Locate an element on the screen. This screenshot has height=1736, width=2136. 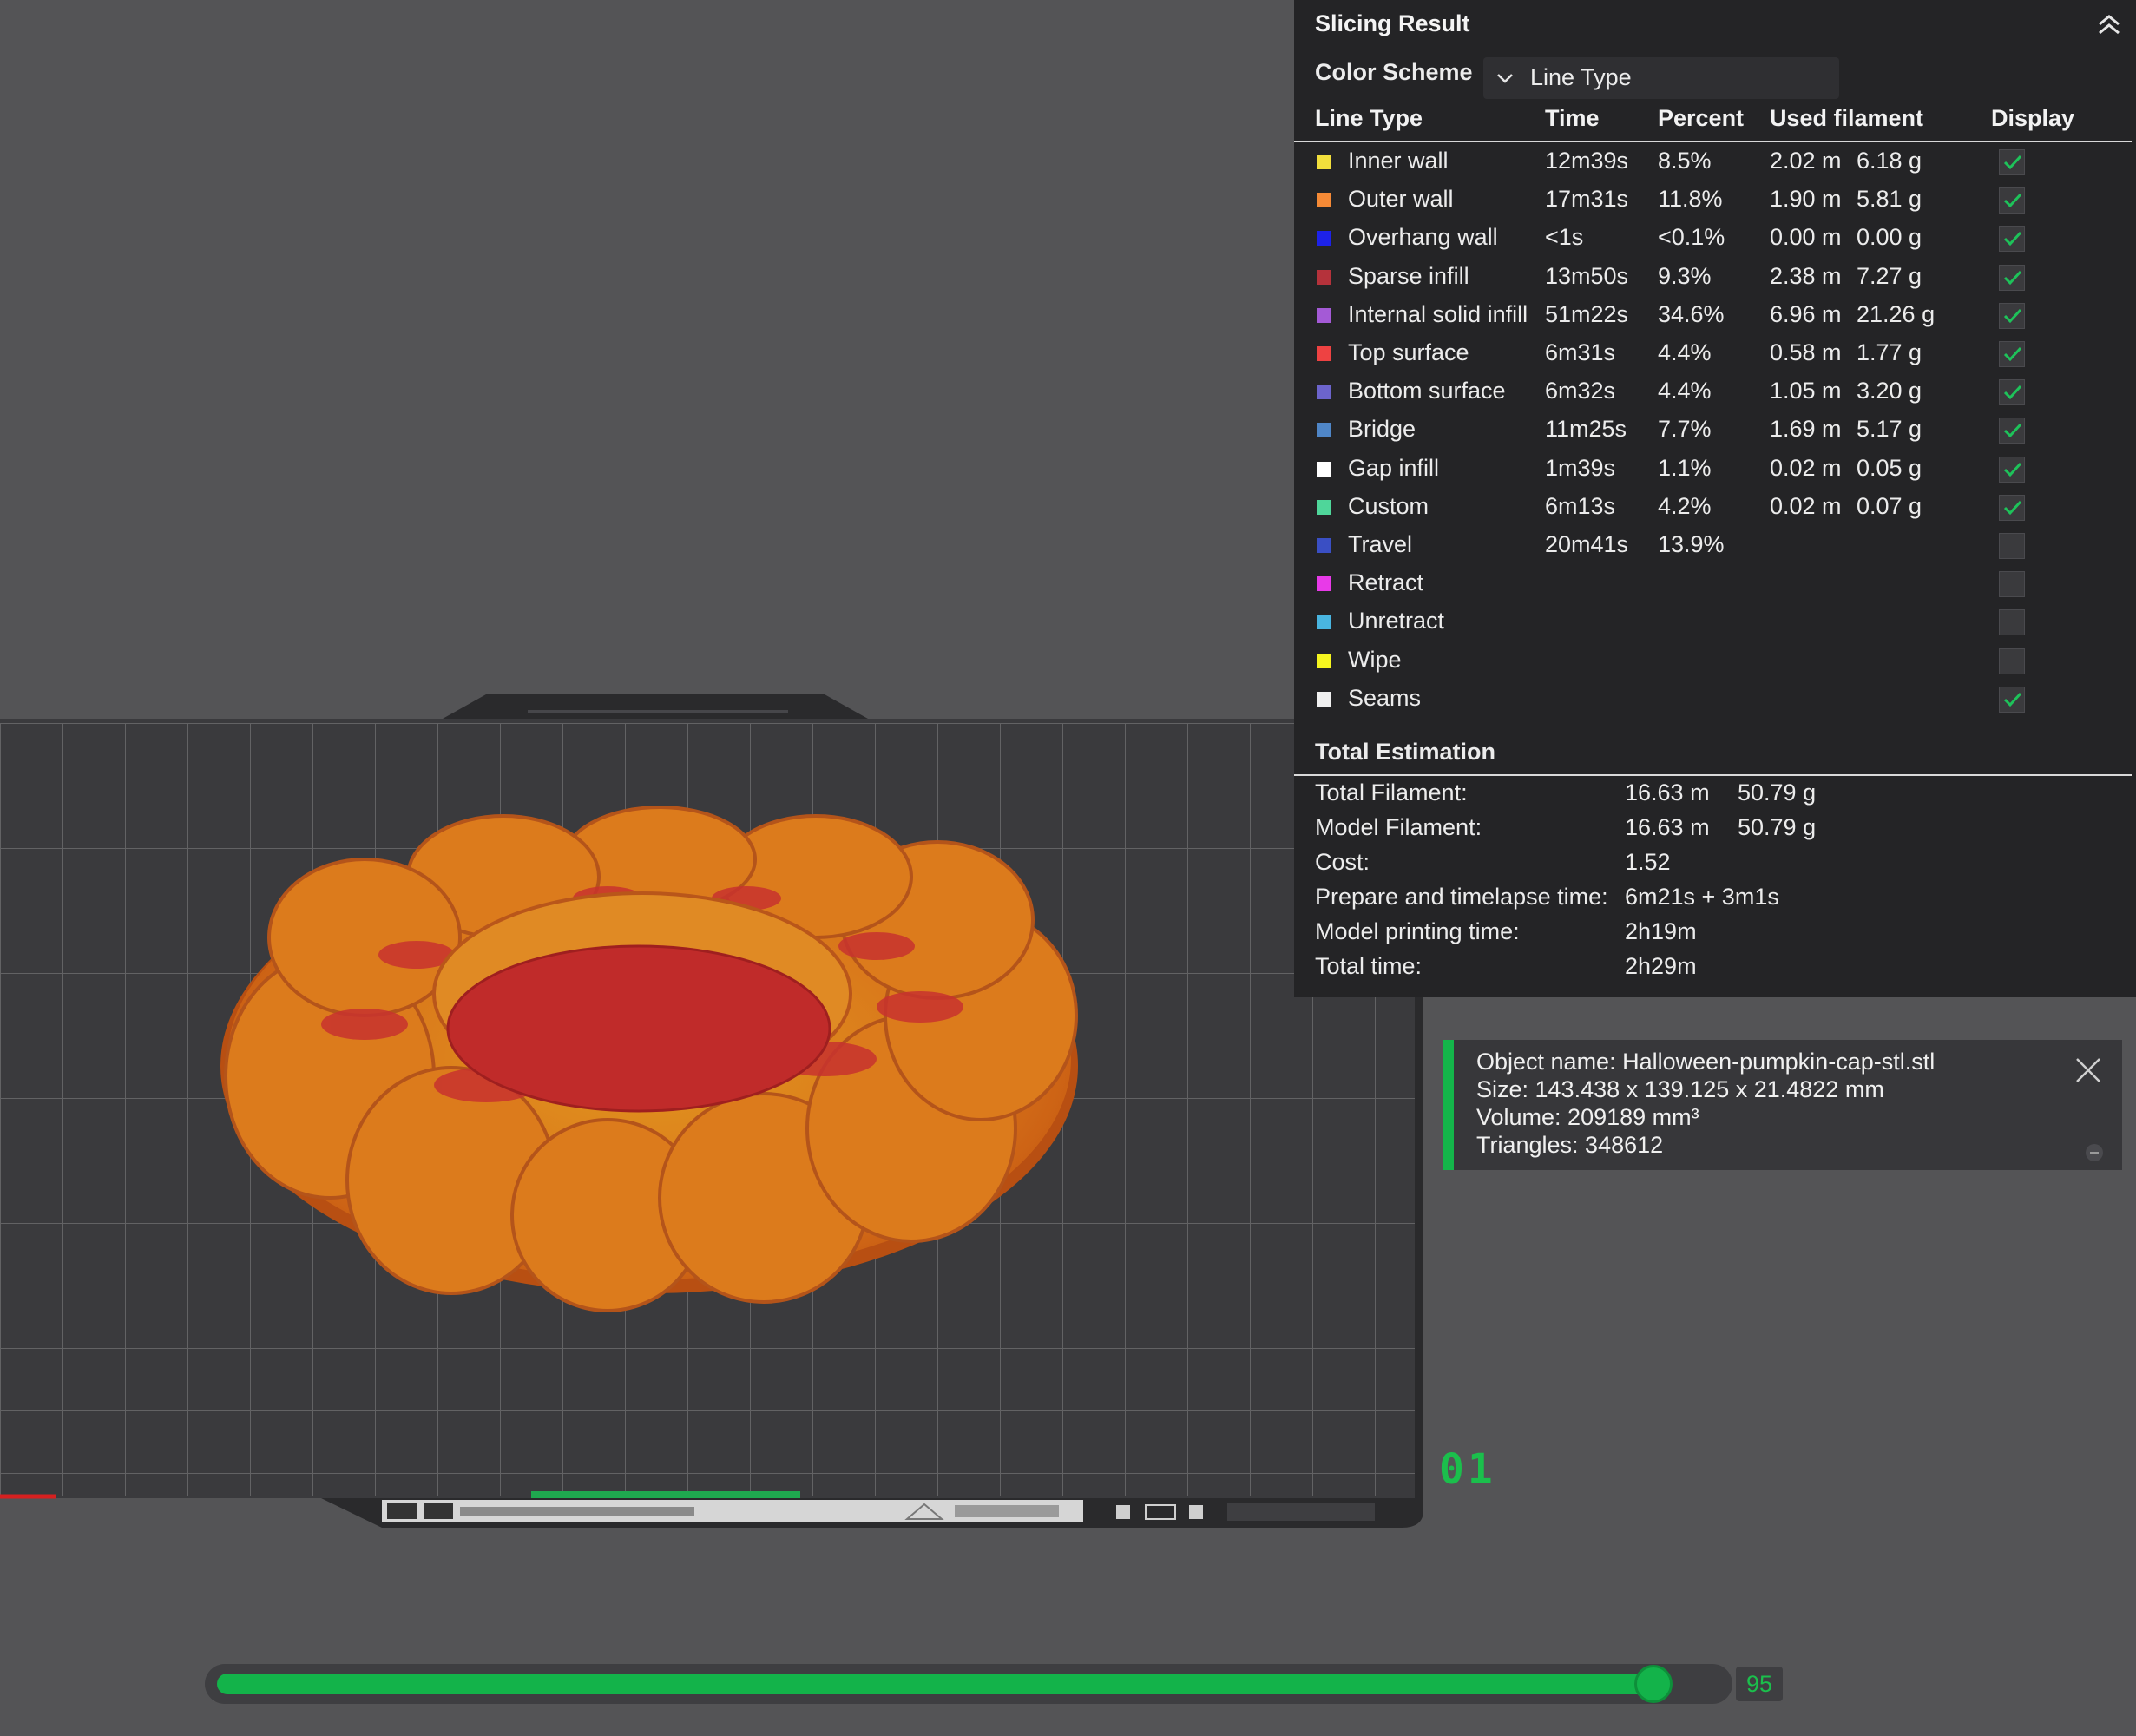
line-type-name: Outer wall is located at coordinates (1401, 199).